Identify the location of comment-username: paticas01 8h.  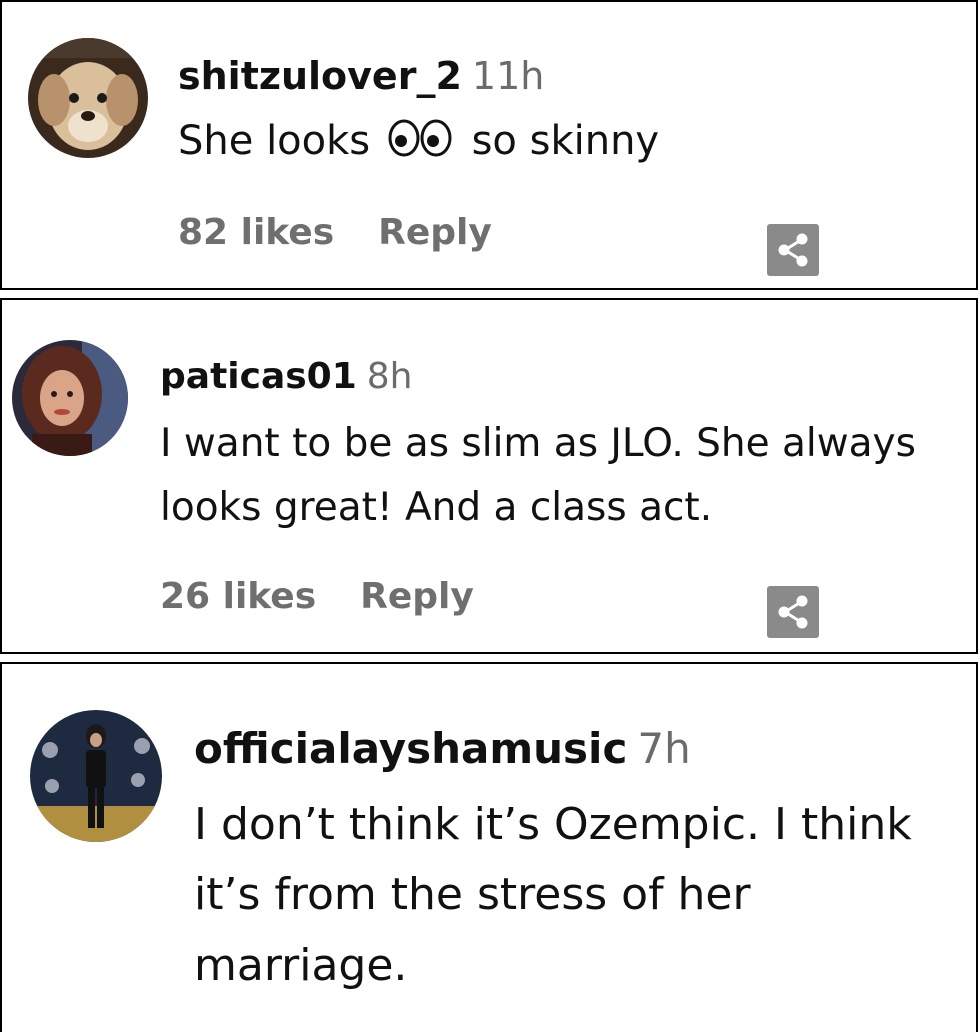
(286, 376).